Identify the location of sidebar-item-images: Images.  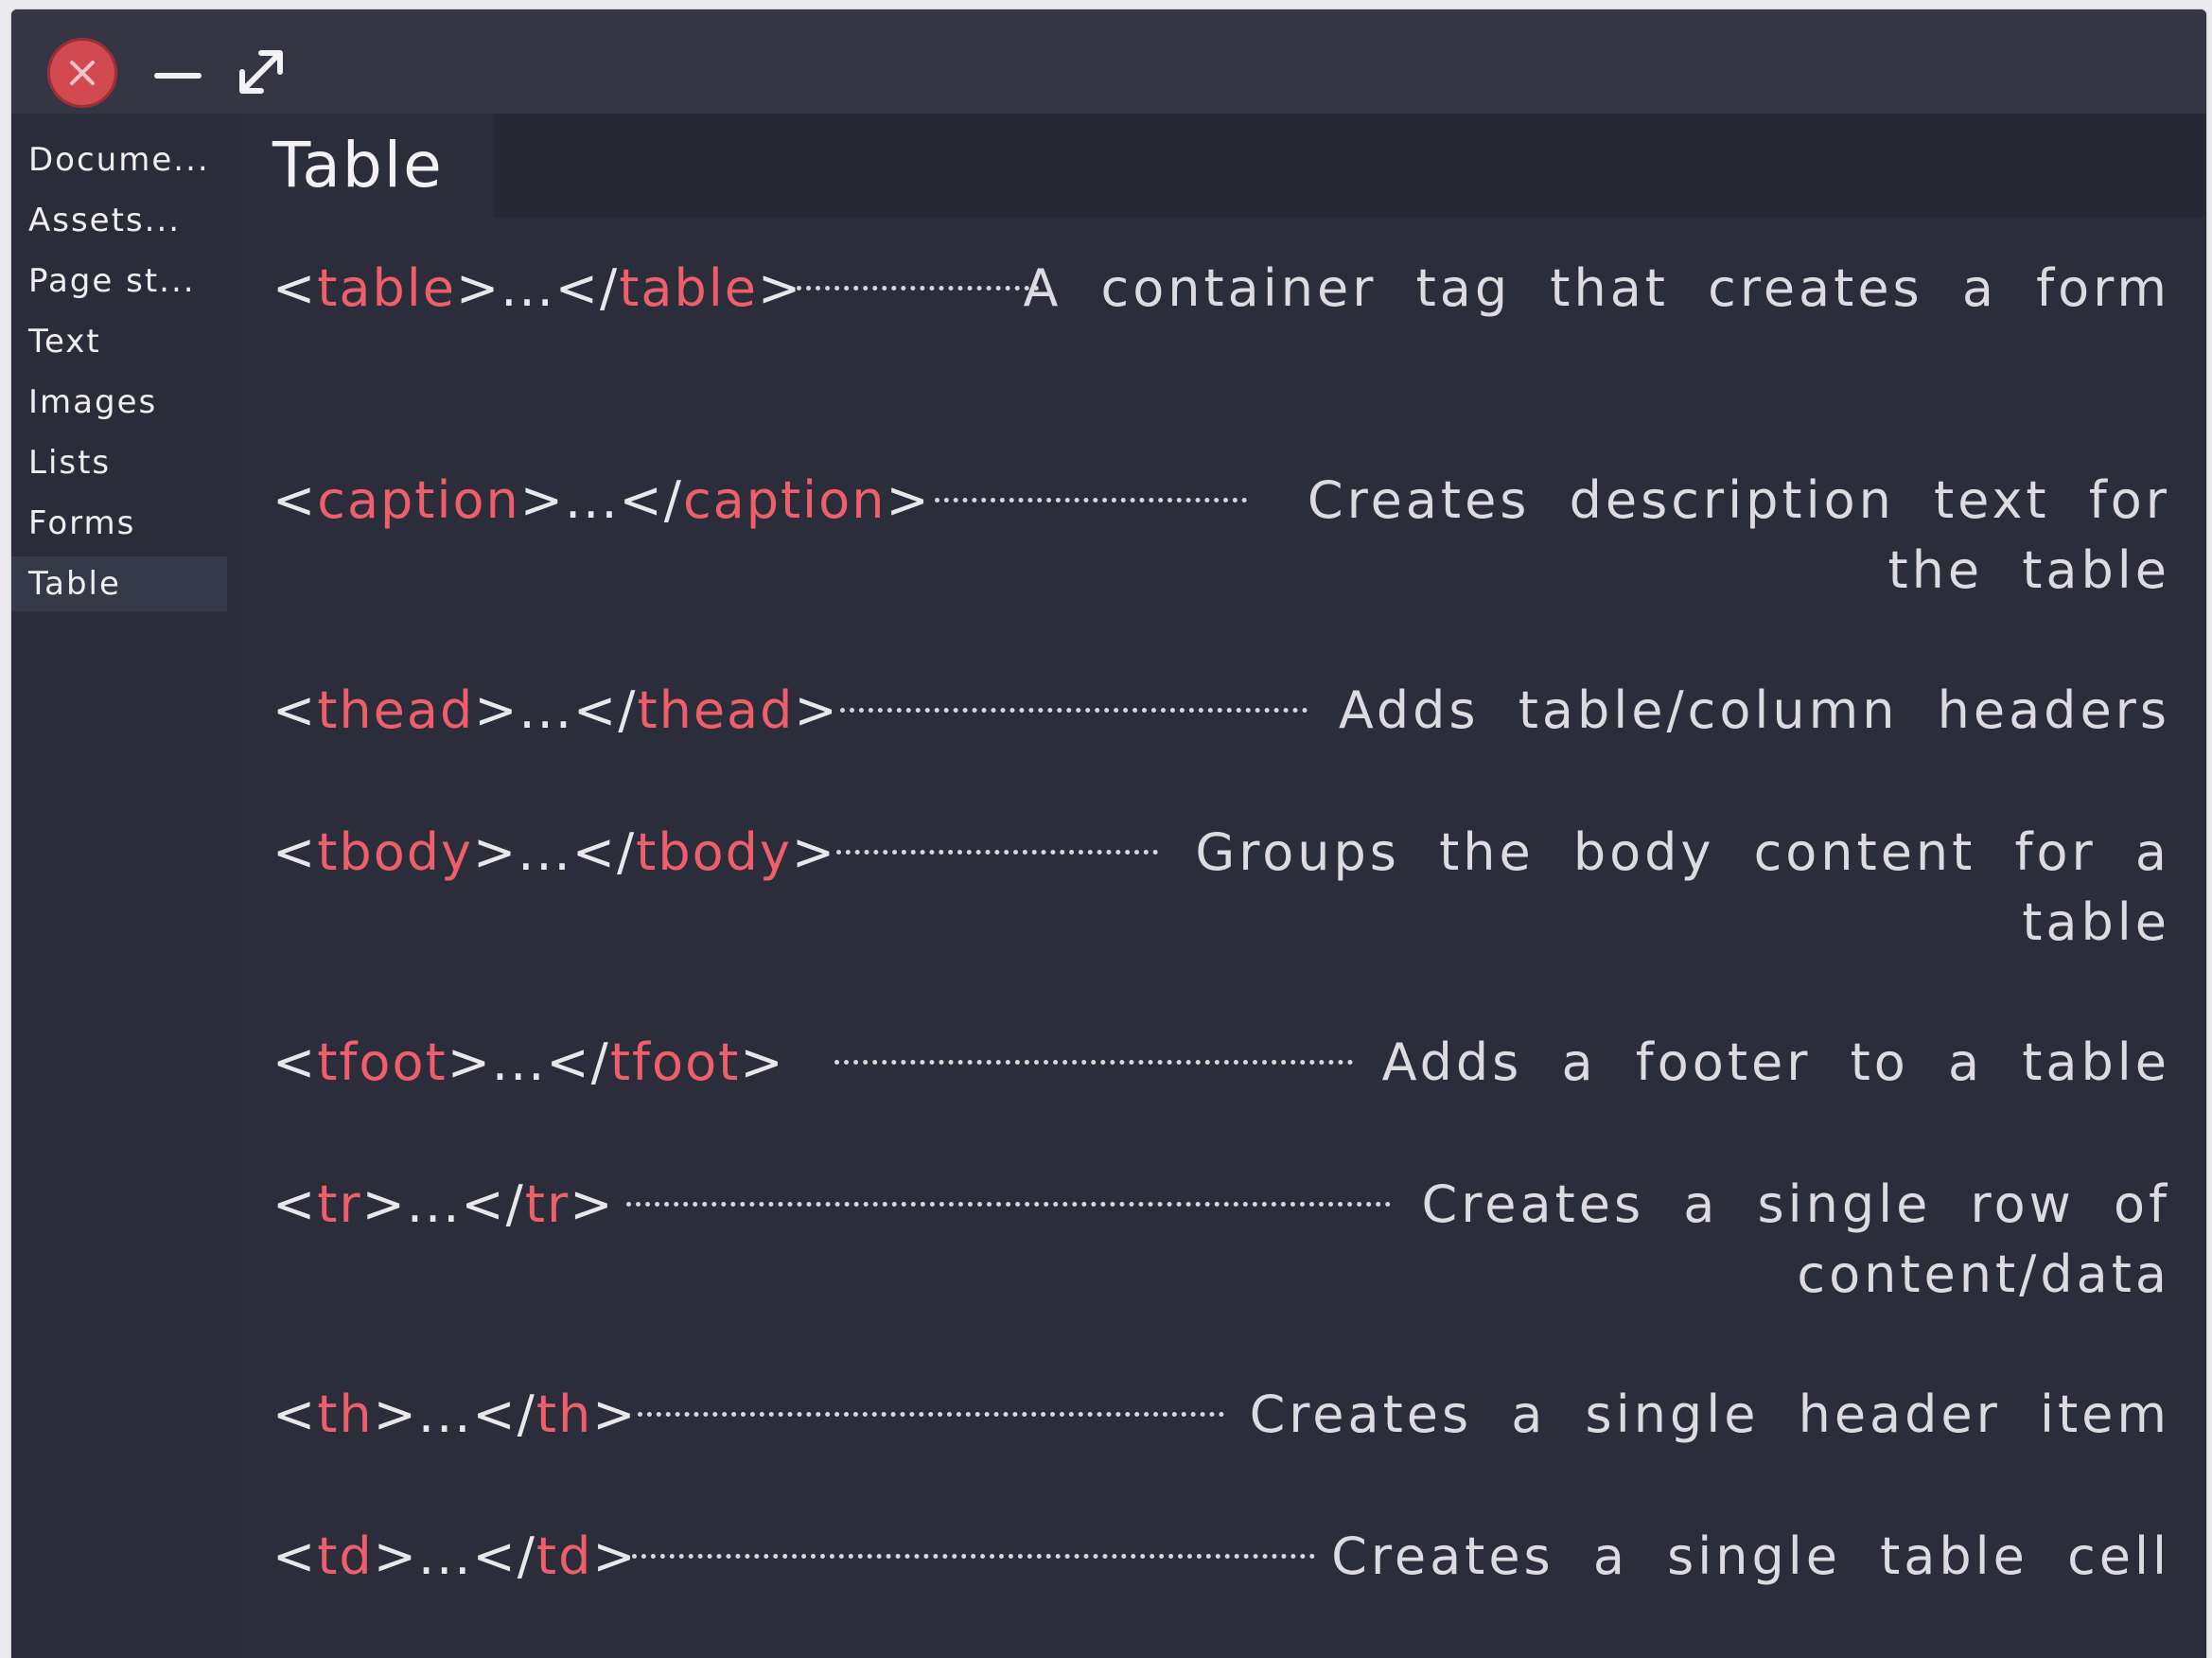
(119, 402).